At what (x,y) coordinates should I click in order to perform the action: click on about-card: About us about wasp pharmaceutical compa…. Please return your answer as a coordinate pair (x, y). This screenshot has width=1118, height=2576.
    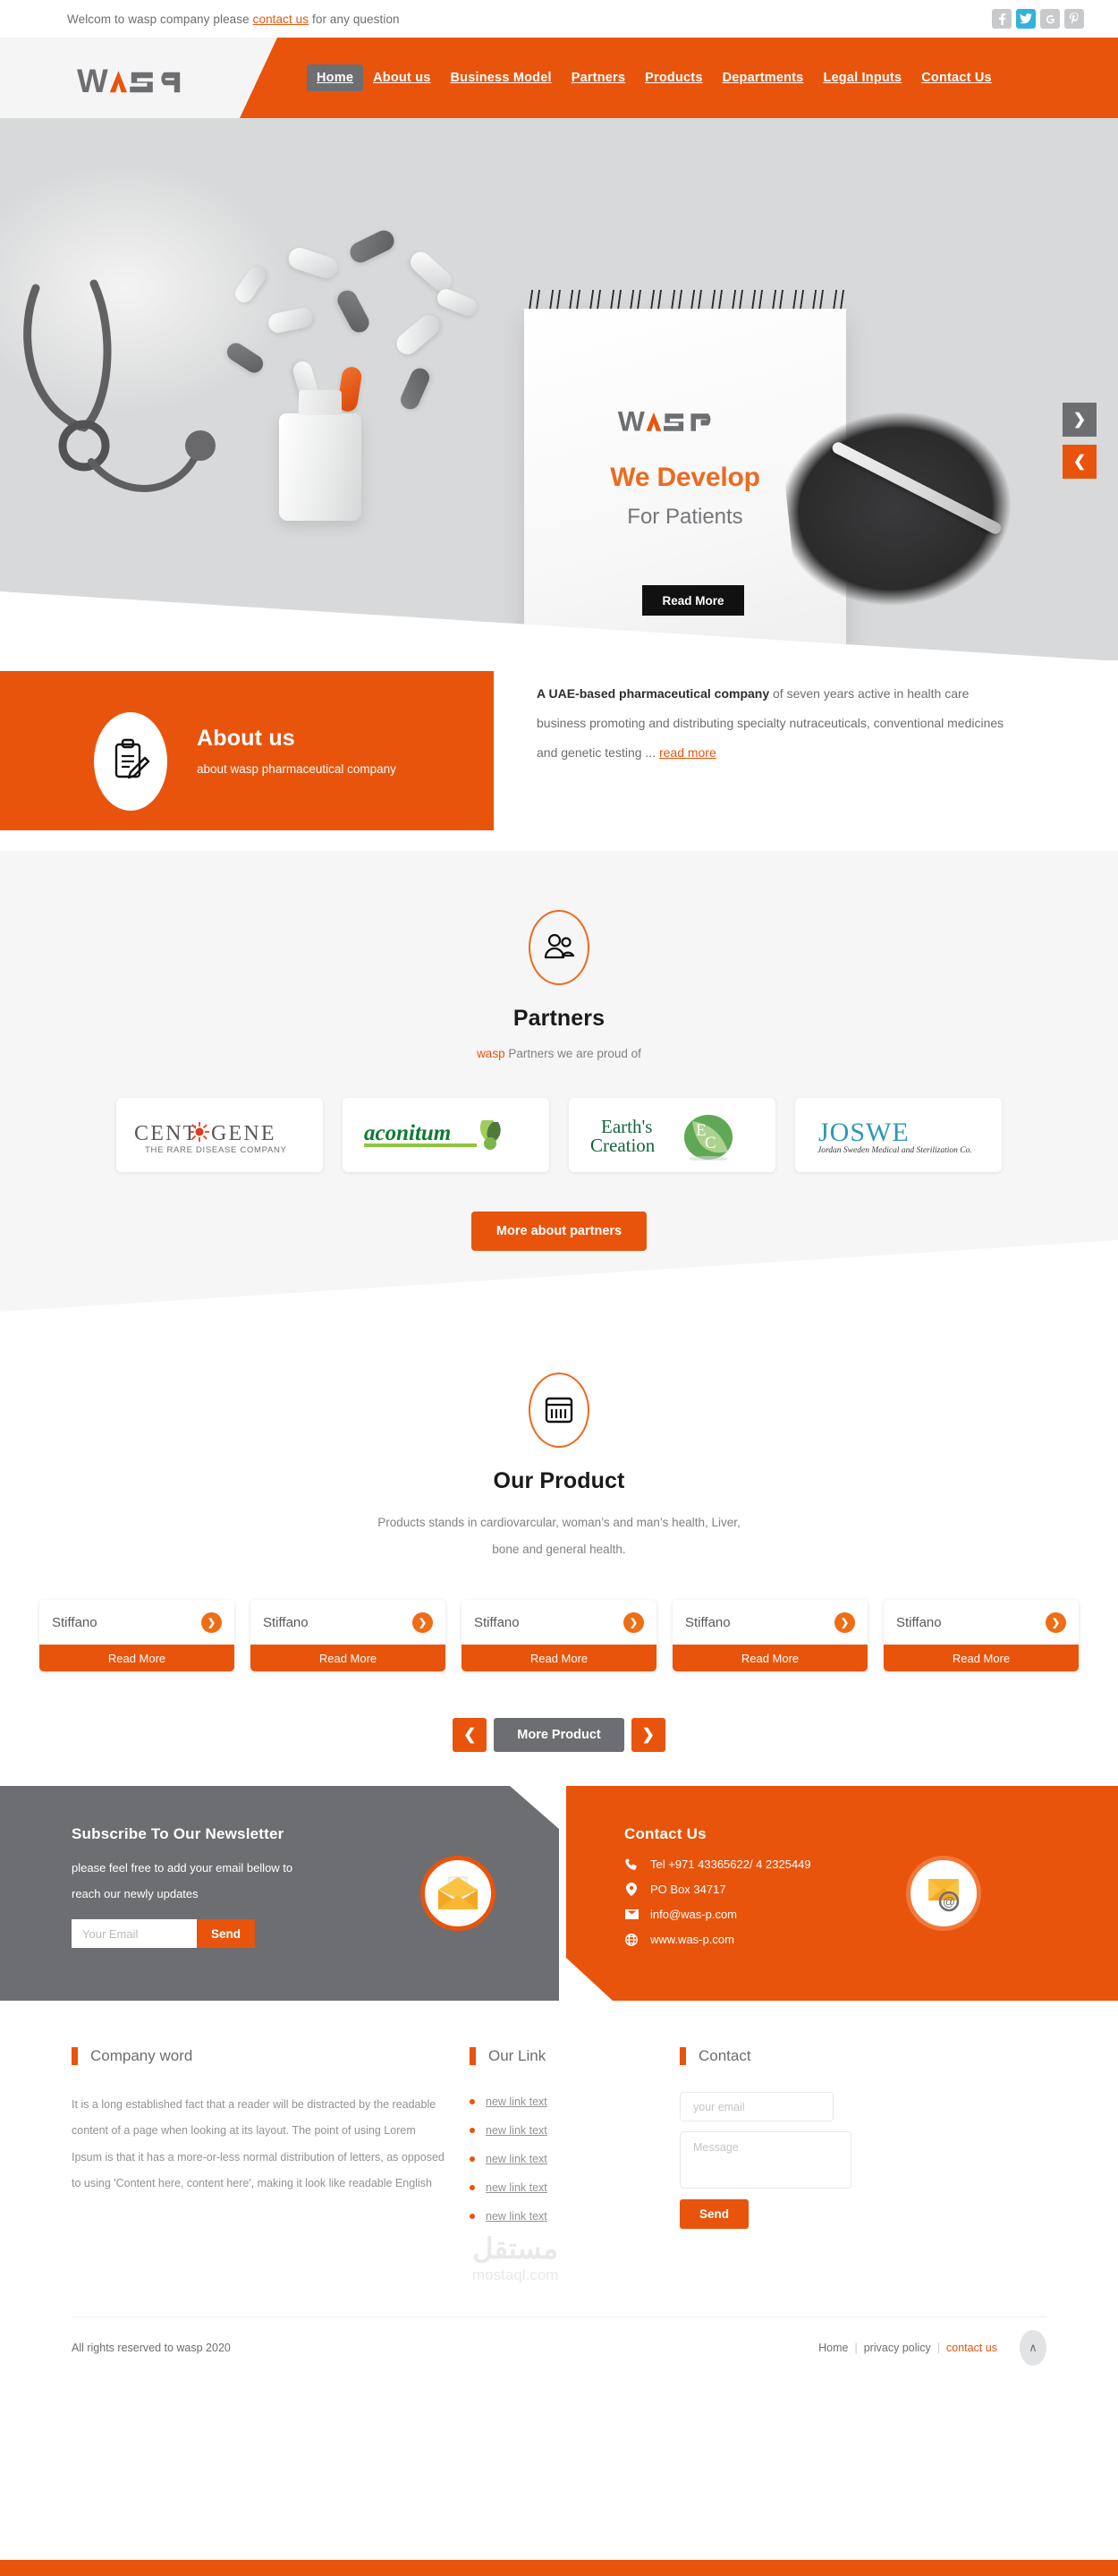
    Looking at the image, I should click on (247, 750).